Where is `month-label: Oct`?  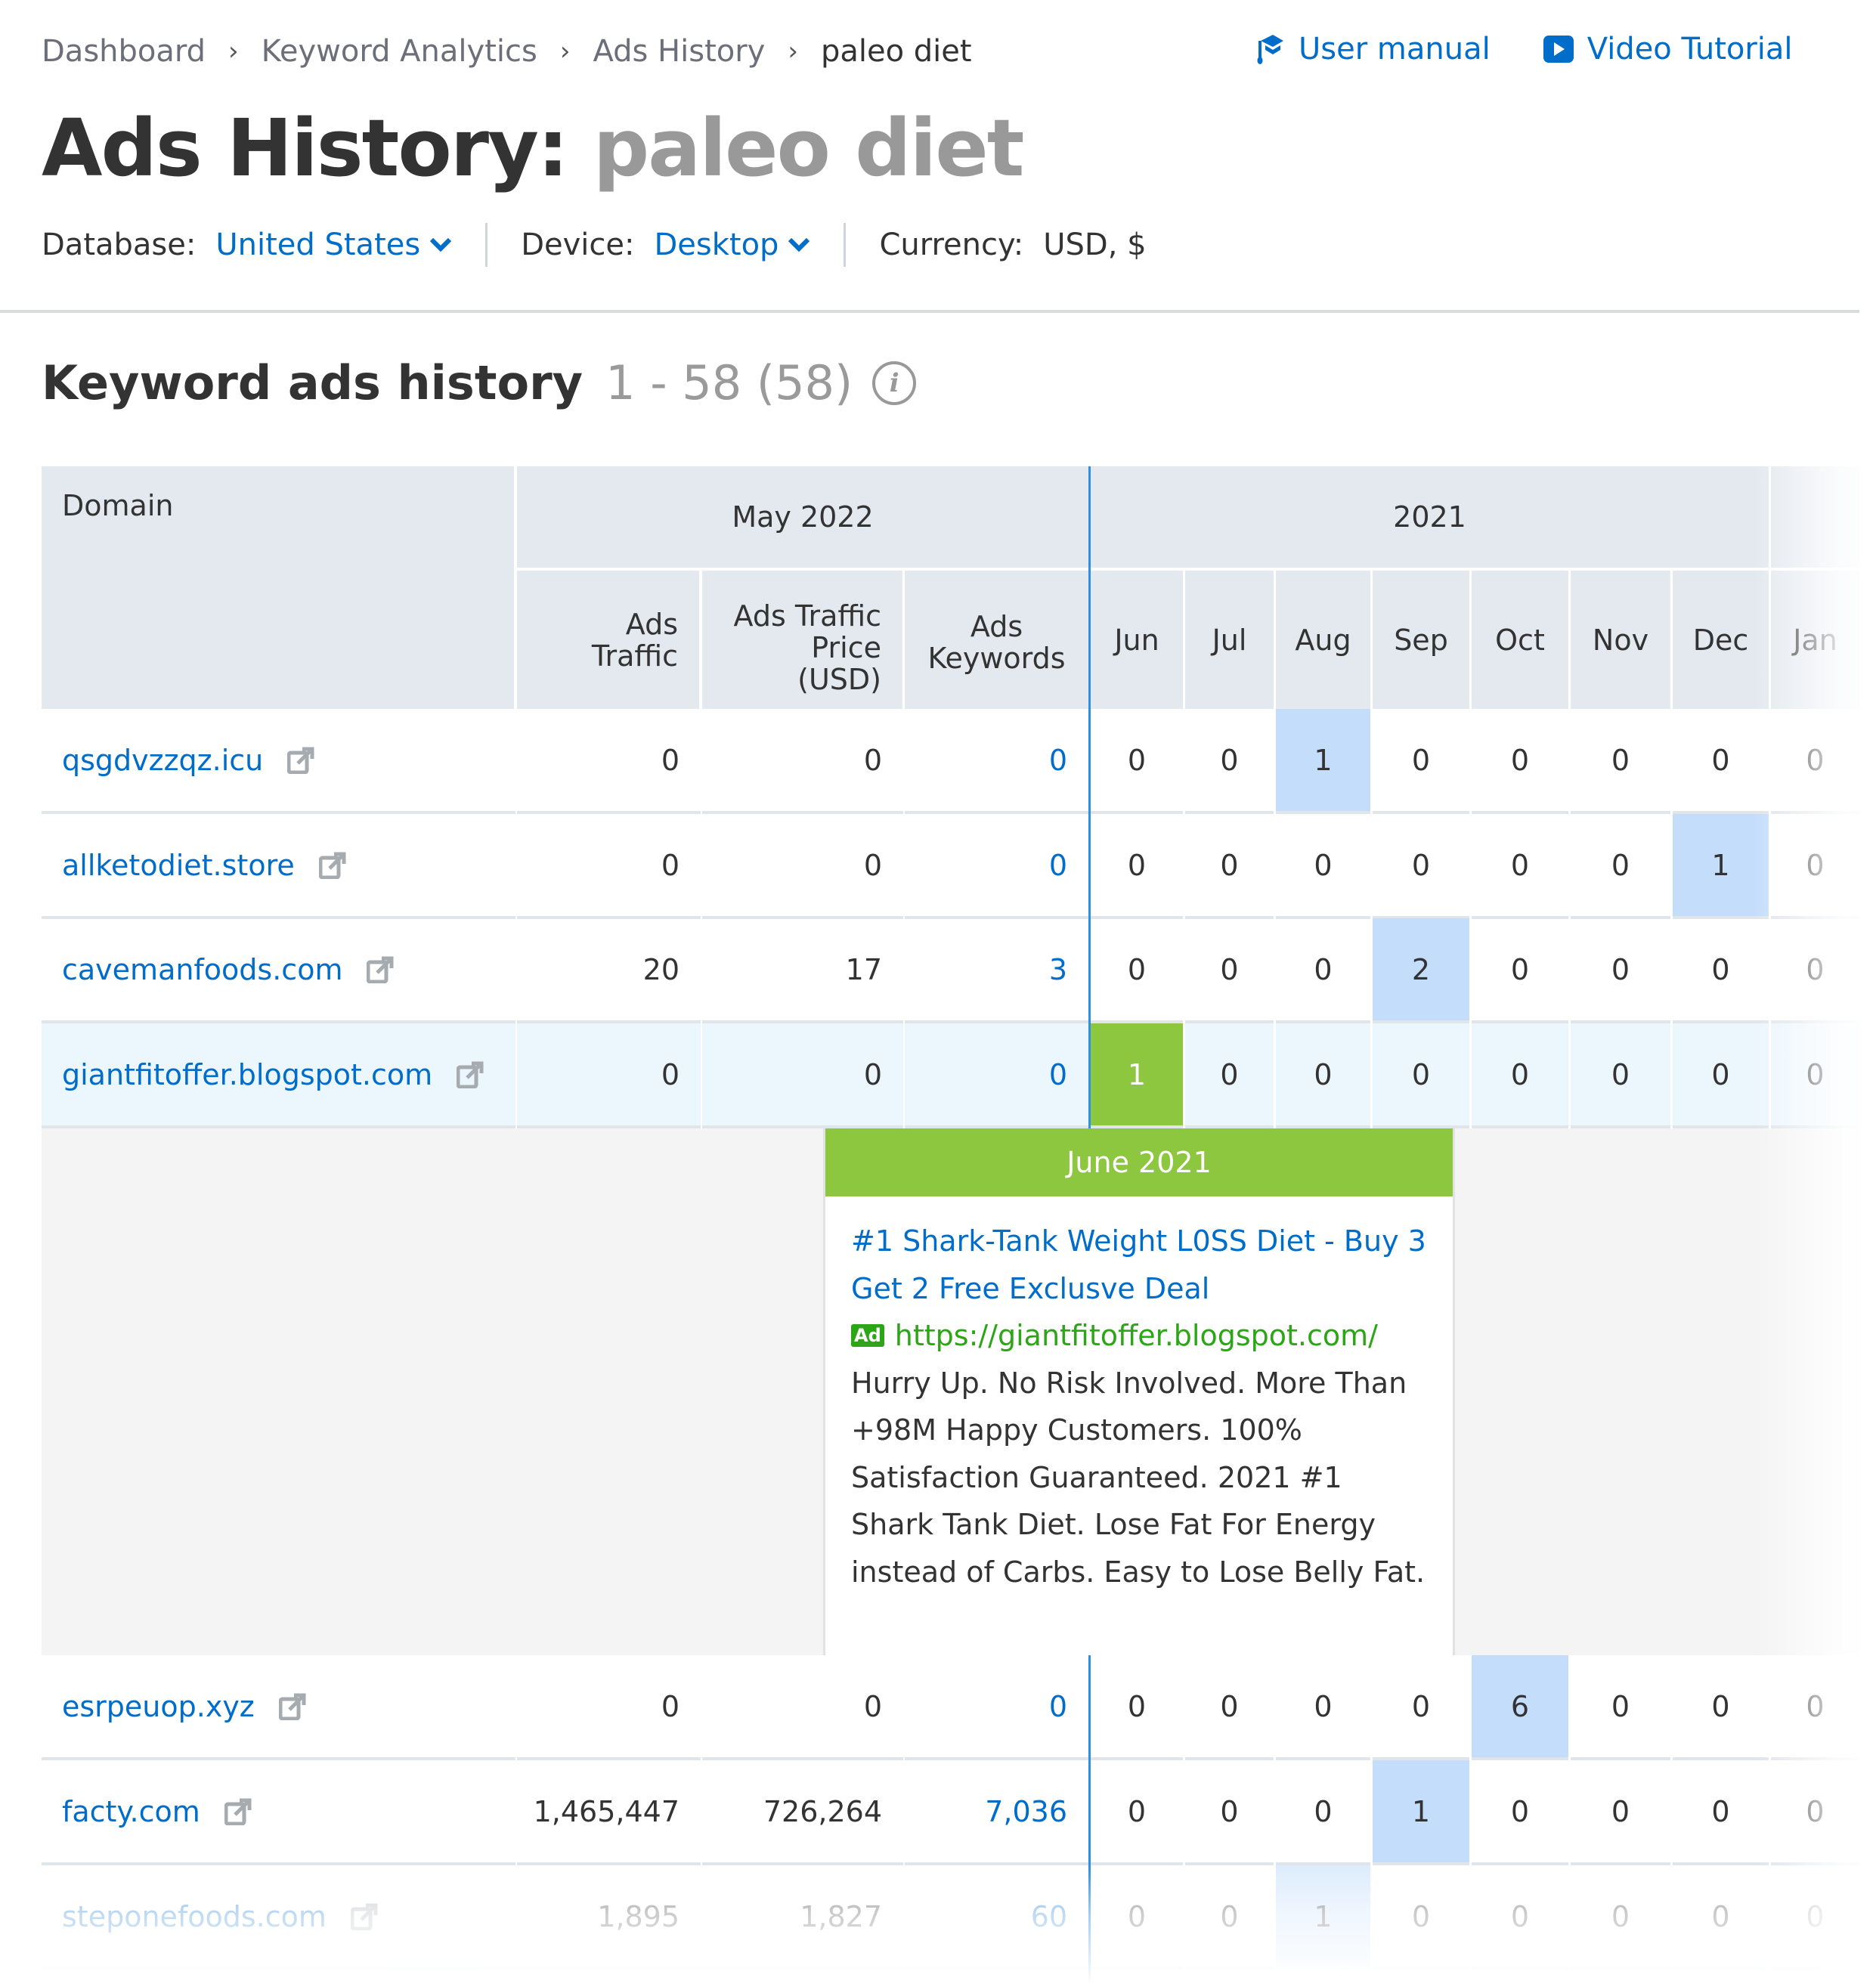 month-label: Oct is located at coordinates (1520, 640).